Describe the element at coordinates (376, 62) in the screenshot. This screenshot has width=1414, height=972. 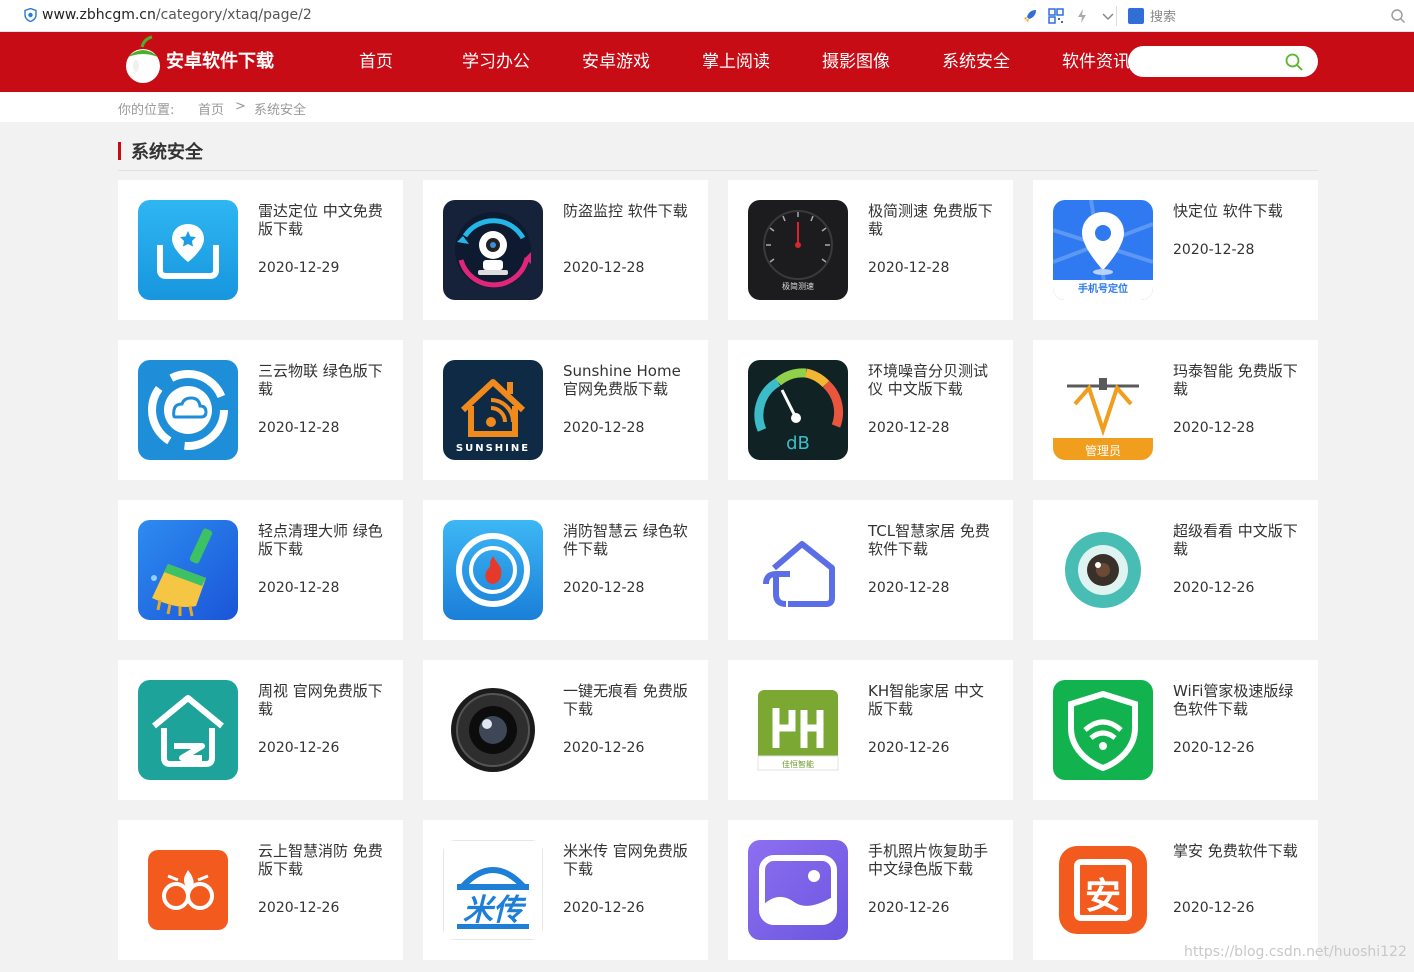
I see `nav-item-home: 首页` at that location.